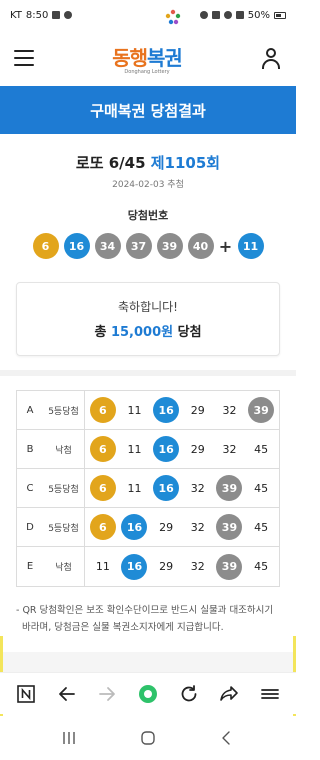 This screenshot has height=760, width=320. I want to click on wifi-icon, so click(227, 15).